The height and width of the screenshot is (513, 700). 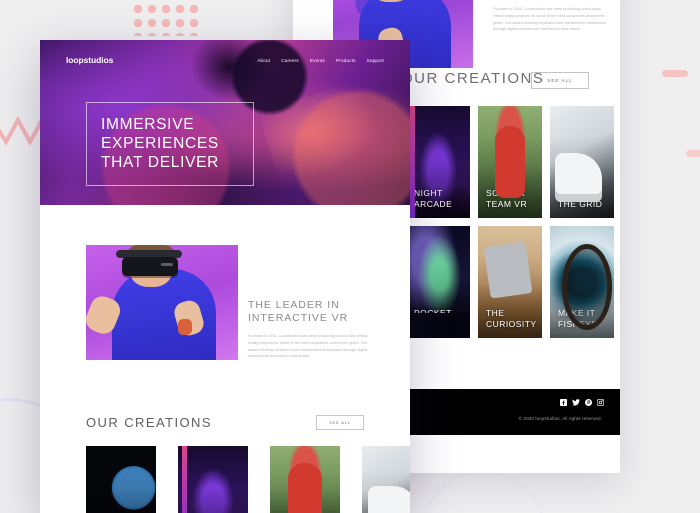 I want to click on creation-card-title: POCKET BOREALIS, so click(x=437, y=318).